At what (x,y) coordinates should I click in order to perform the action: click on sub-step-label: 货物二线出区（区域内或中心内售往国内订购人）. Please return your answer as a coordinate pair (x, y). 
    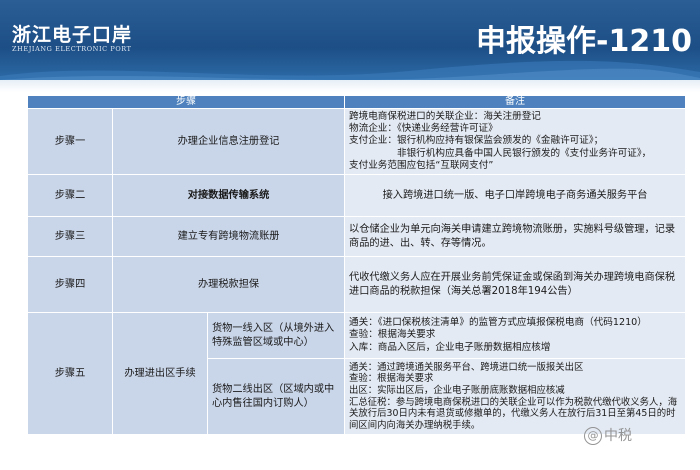
    Looking at the image, I should click on (276, 397).